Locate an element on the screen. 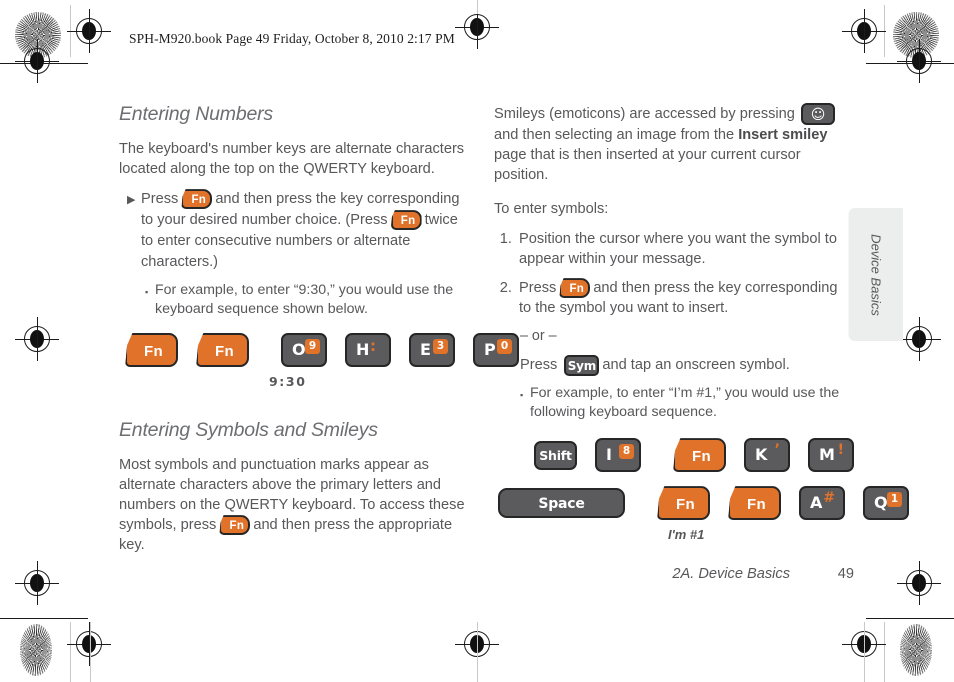 The image size is (954, 682). thumb-tab-device-basics: Device Basics is located at coordinates (876, 274).